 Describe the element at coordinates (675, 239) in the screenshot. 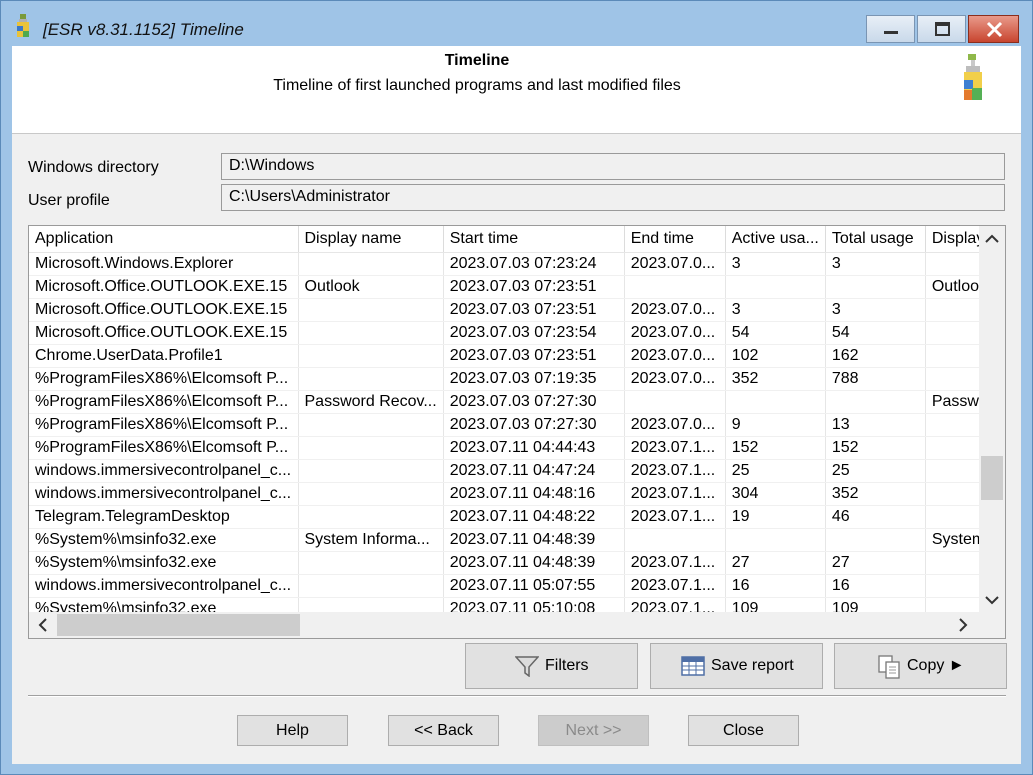

I see `column-header-end-time: End time` at that location.